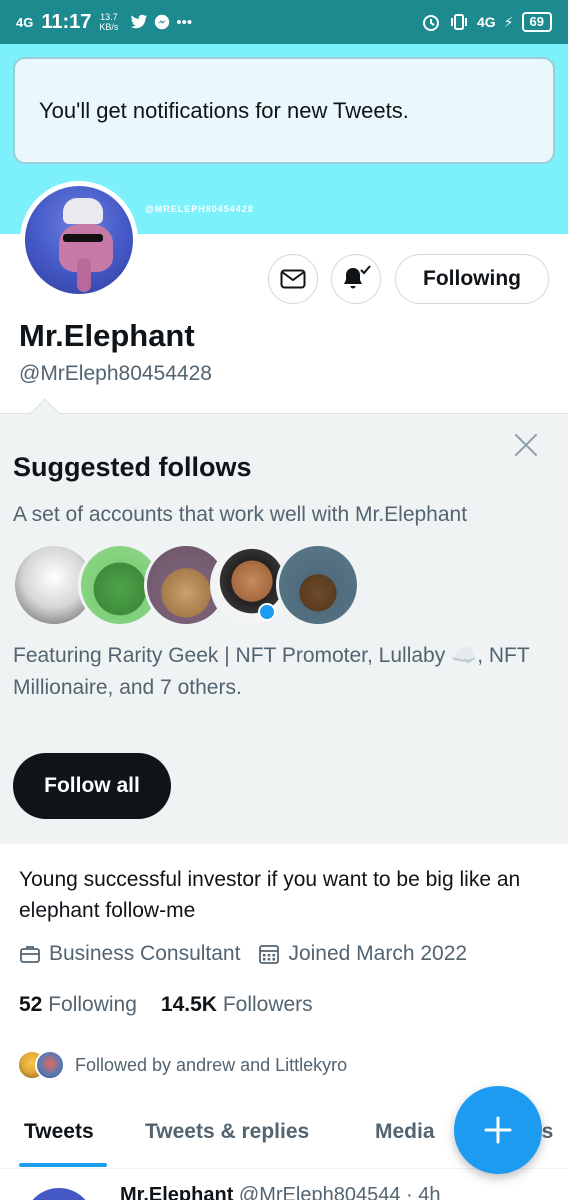 Image resolution: width=568 pixels, height=1200 pixels. What do you see at coordinates (59, 1194) in the screenshot?
I see `tweet-avatar` at bounding box center [59, 1194].